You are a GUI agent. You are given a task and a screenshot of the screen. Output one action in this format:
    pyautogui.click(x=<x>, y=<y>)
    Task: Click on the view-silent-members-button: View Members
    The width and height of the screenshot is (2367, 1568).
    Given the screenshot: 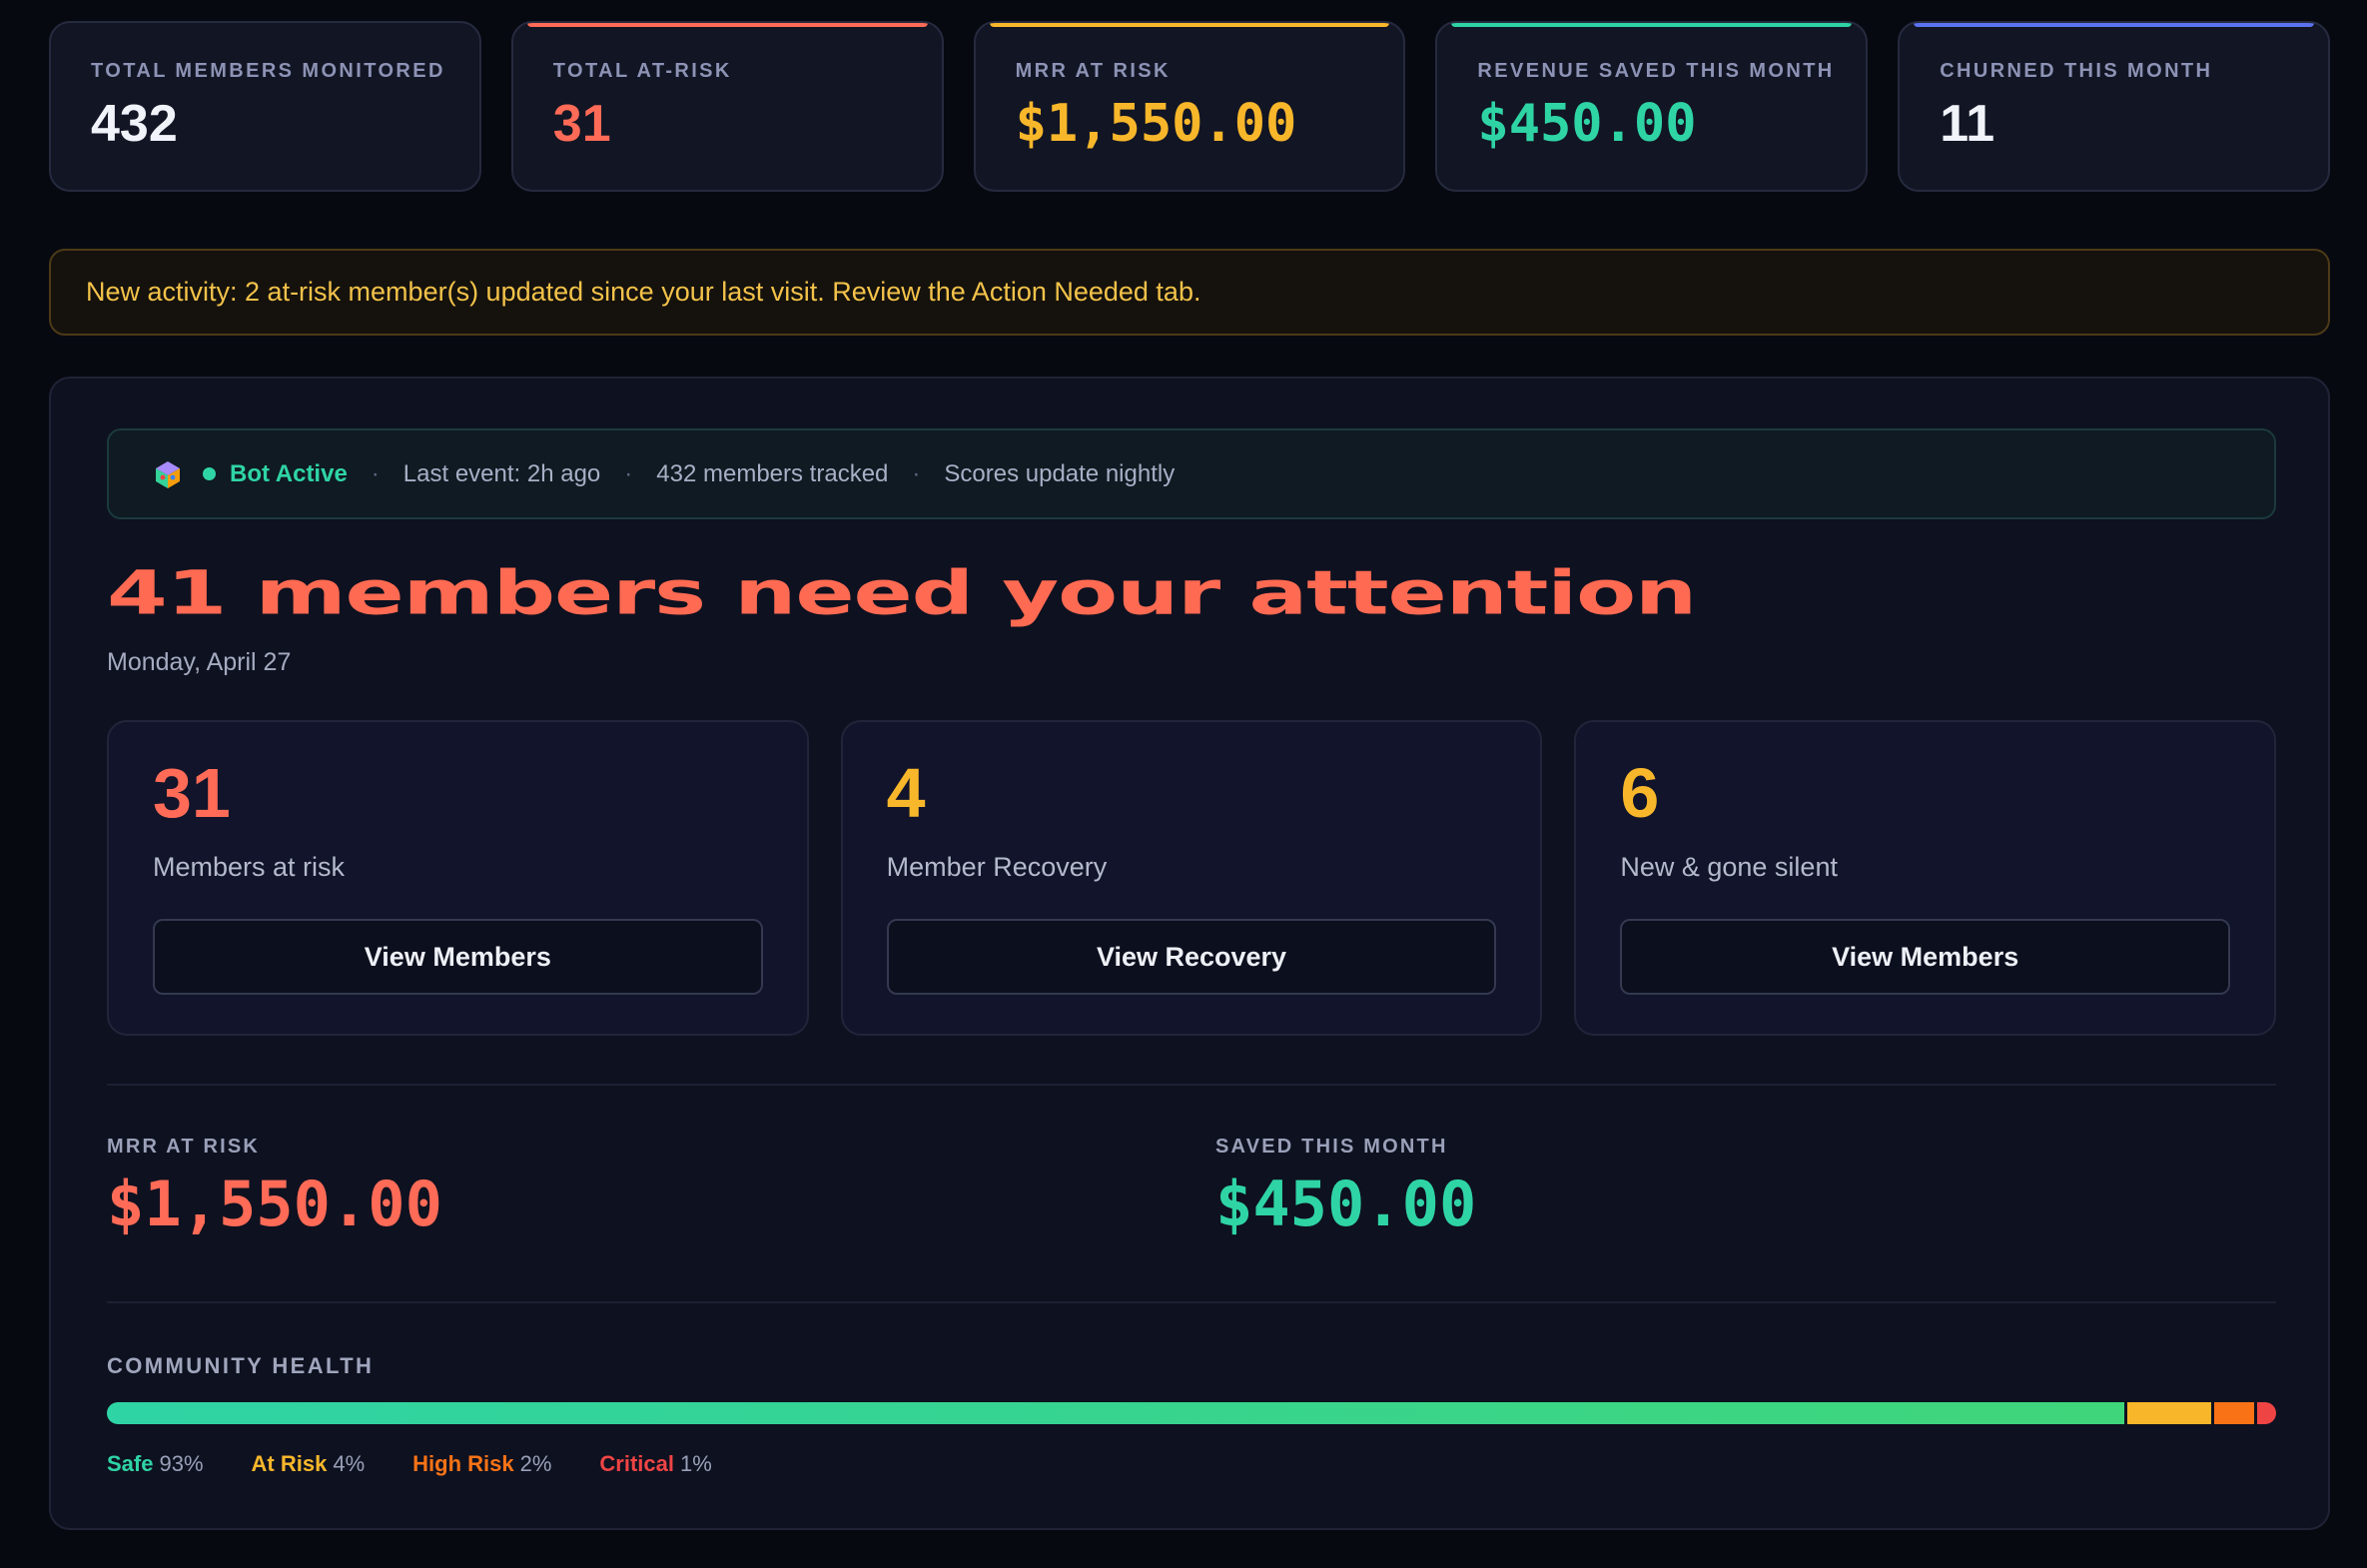 What is the action you would take?
    pyautogui.click(x=1925, y=957)
    